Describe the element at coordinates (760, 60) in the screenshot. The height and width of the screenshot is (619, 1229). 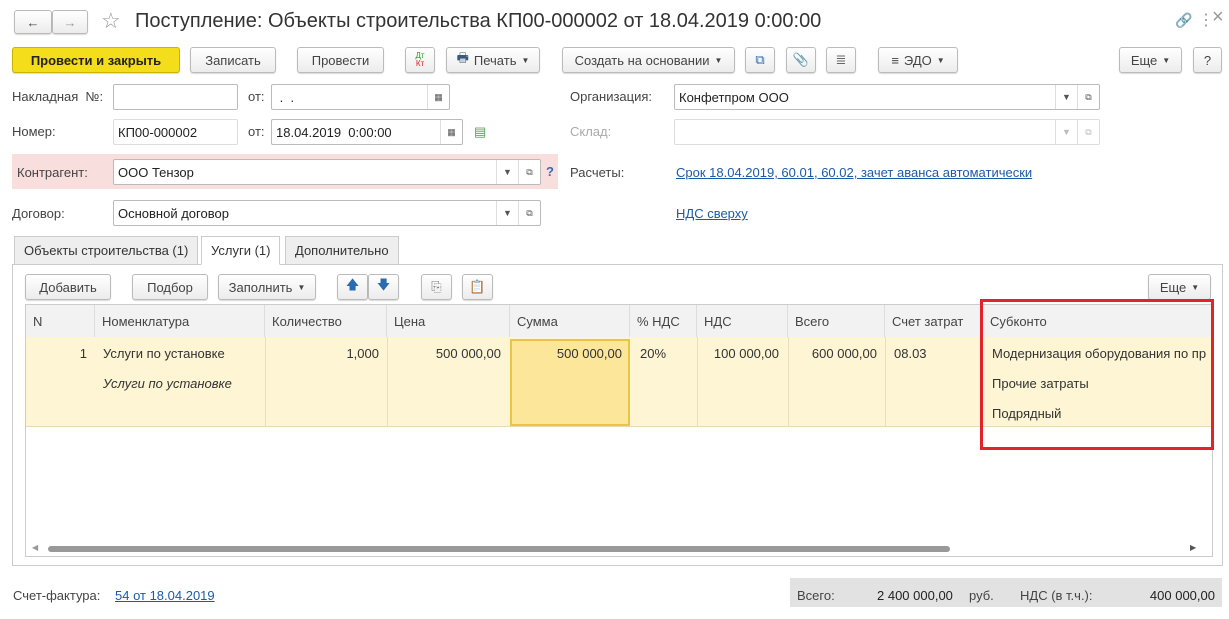
I see `structure-icon: ⧉` at that location.